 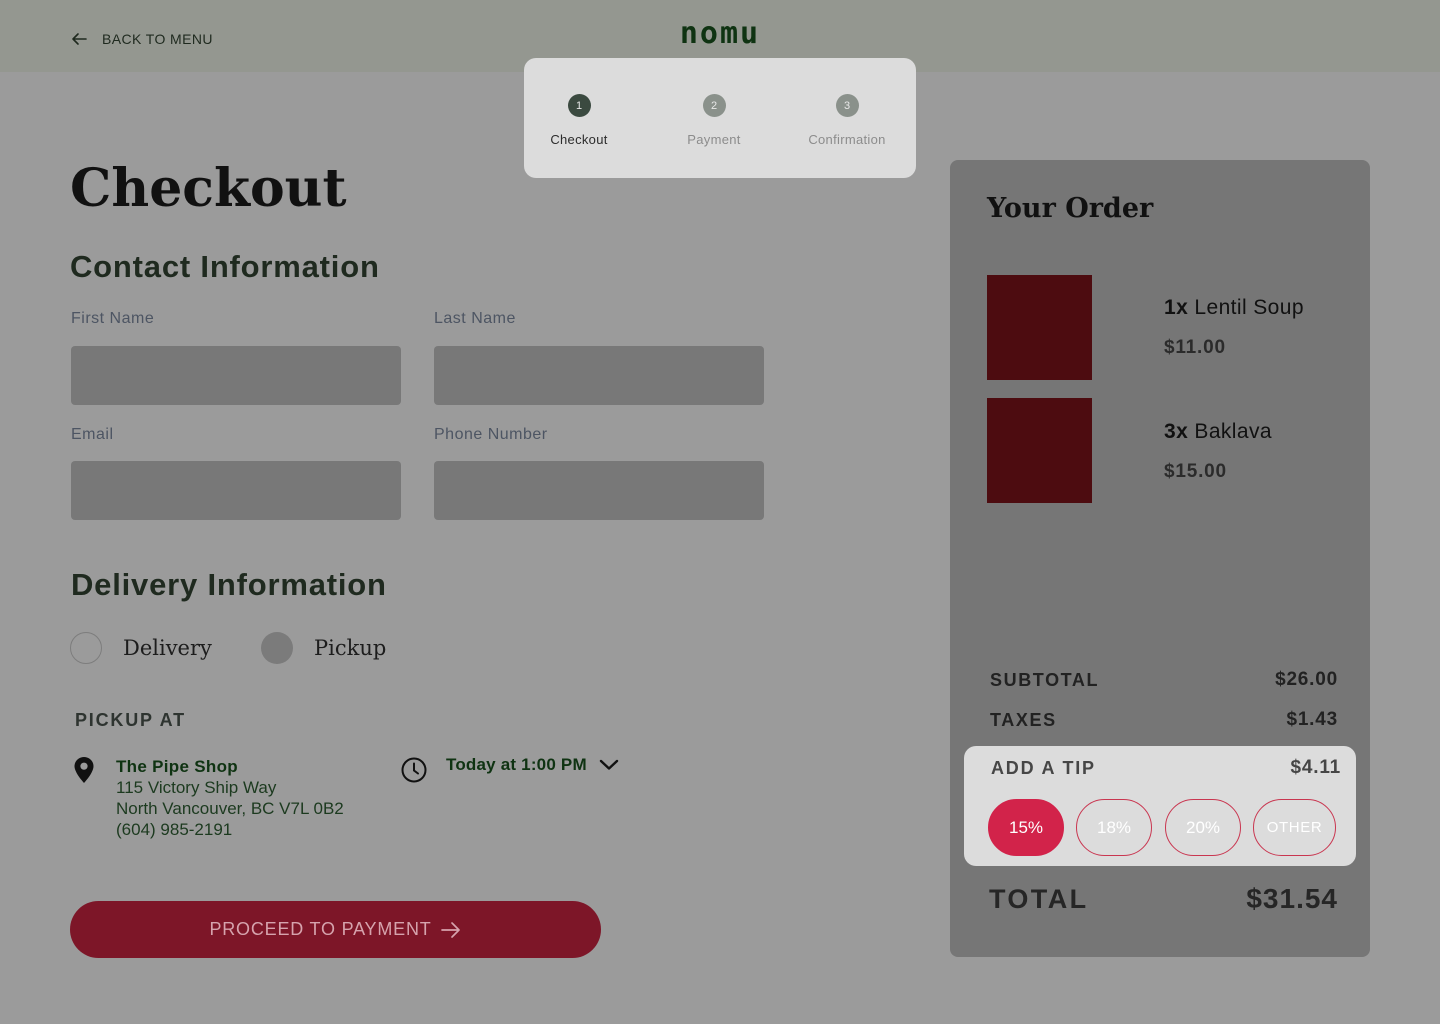 I want to click on pickup-option: Pickup, so click(x=323, y=648).